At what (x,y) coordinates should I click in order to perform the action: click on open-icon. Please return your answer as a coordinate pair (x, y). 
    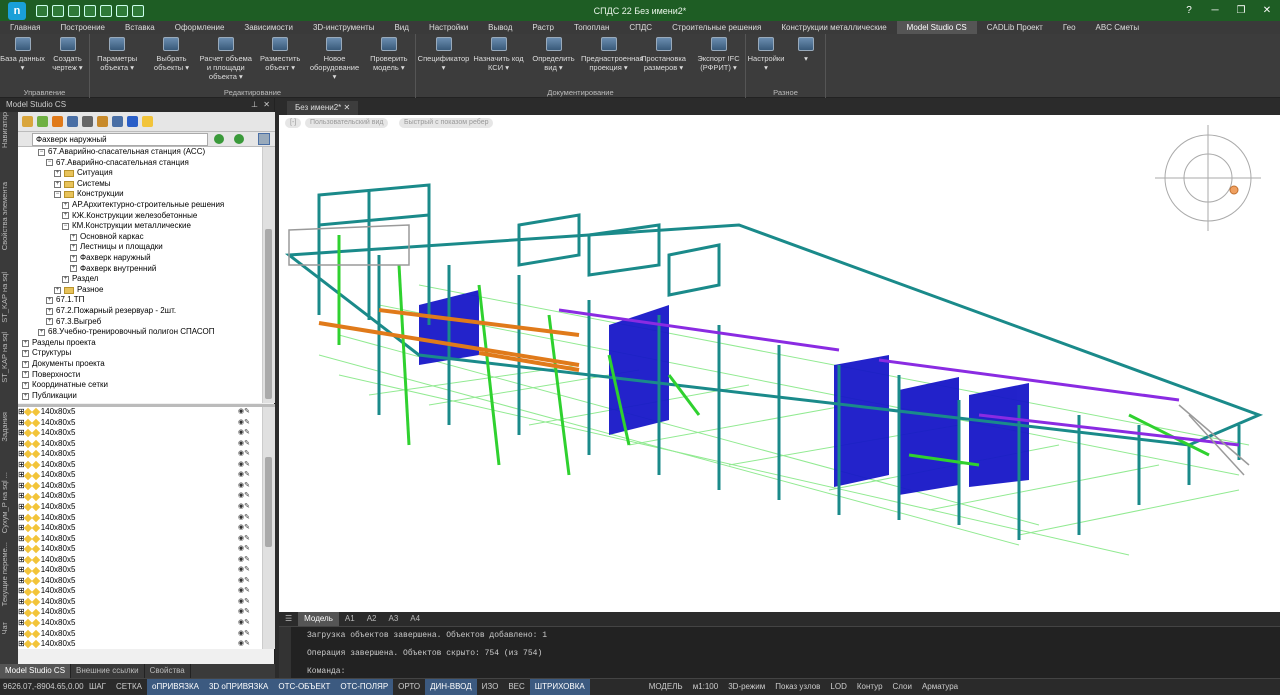
    Looking at the image, I should click on (58, 10).